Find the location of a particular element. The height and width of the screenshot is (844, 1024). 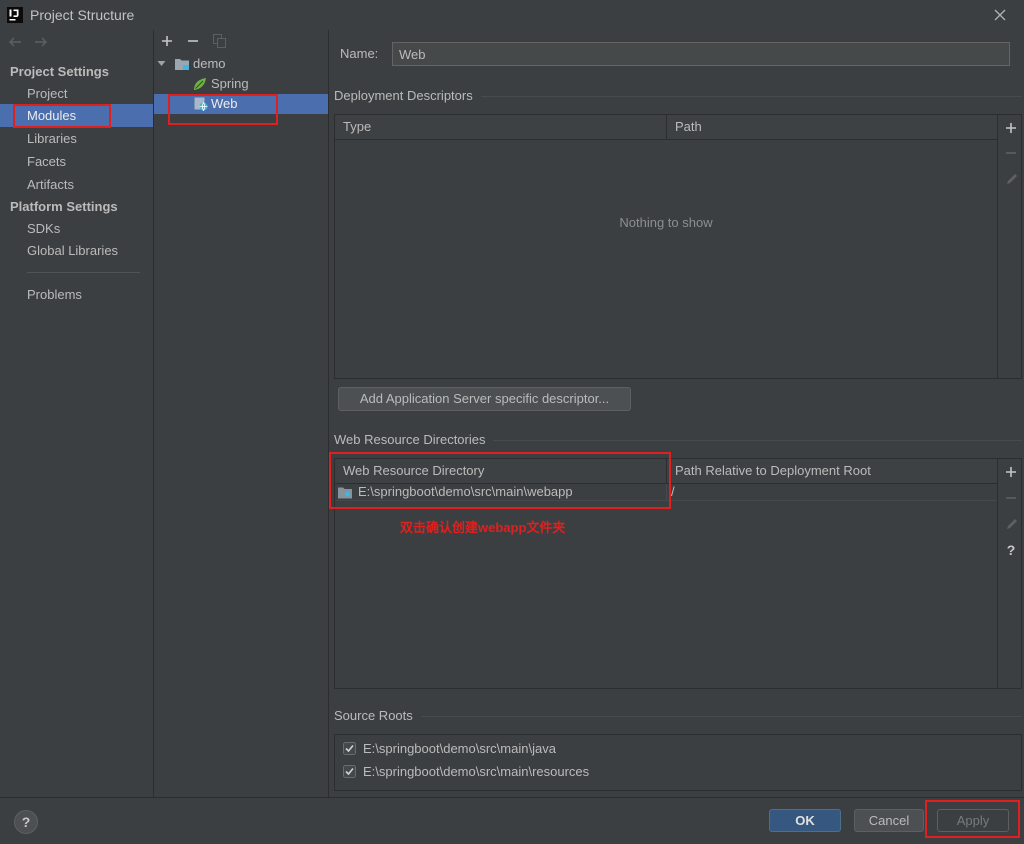

nav-item-project: Project is located at coordinates (76, 93).